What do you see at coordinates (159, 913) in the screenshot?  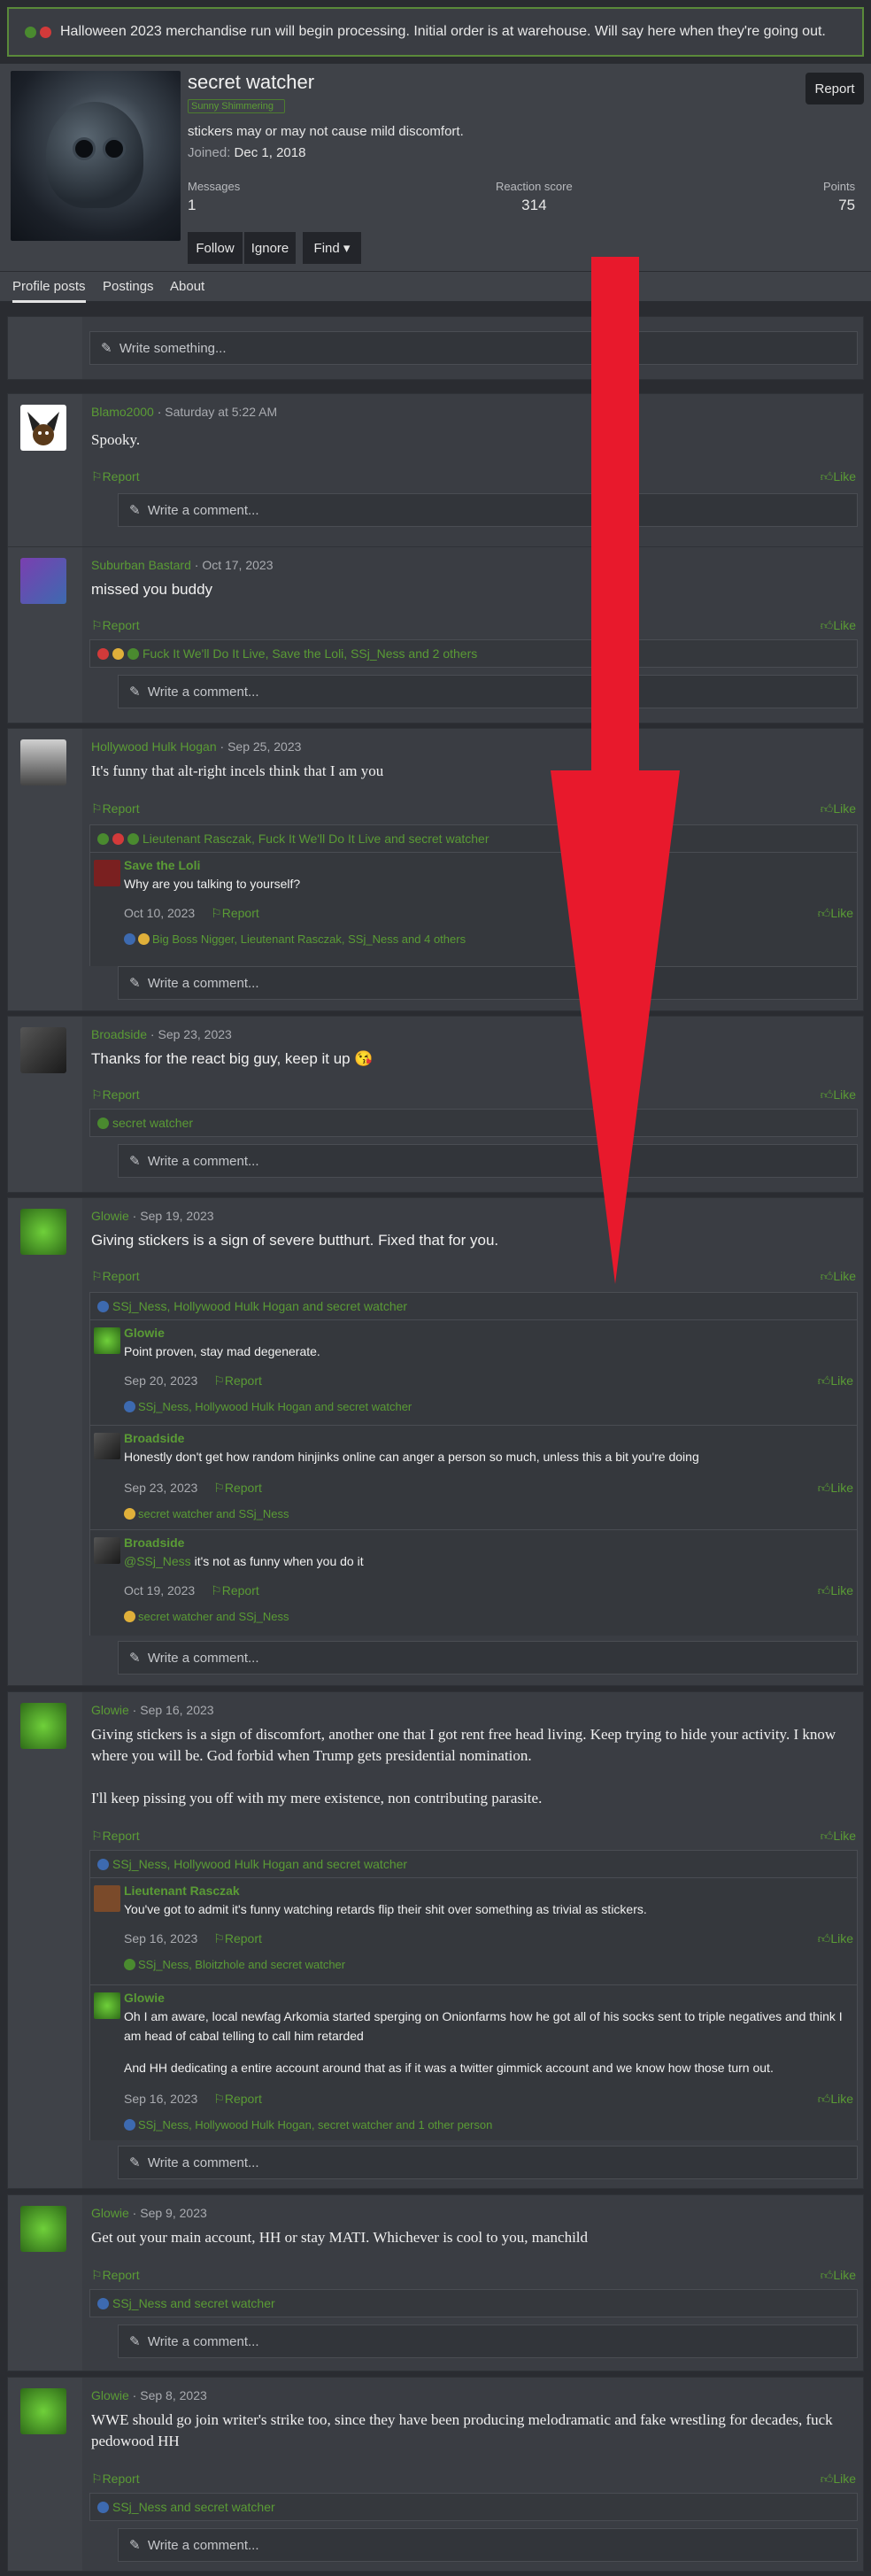 I see `comment-date: Oct 10, 2023` at bounding box center [159, 913].